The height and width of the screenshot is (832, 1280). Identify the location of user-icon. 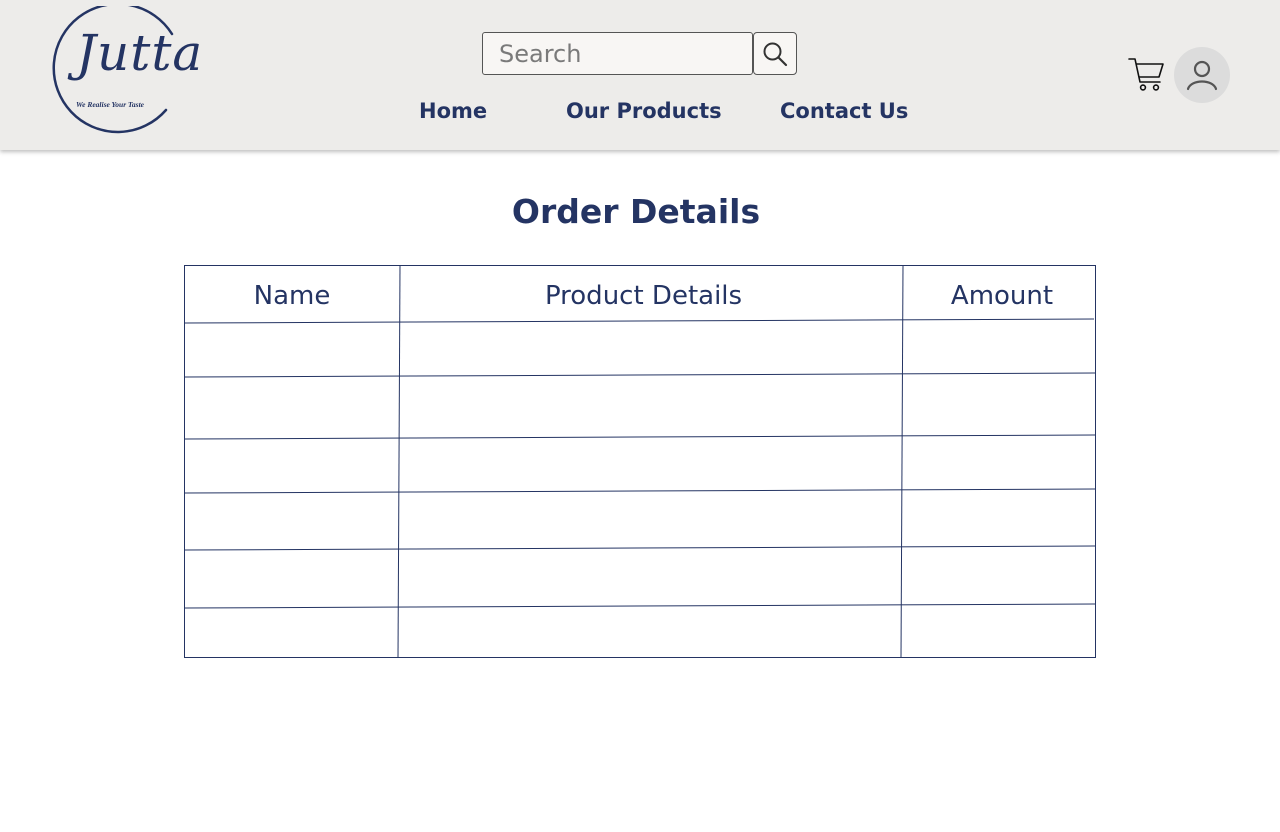
(1202, 75).